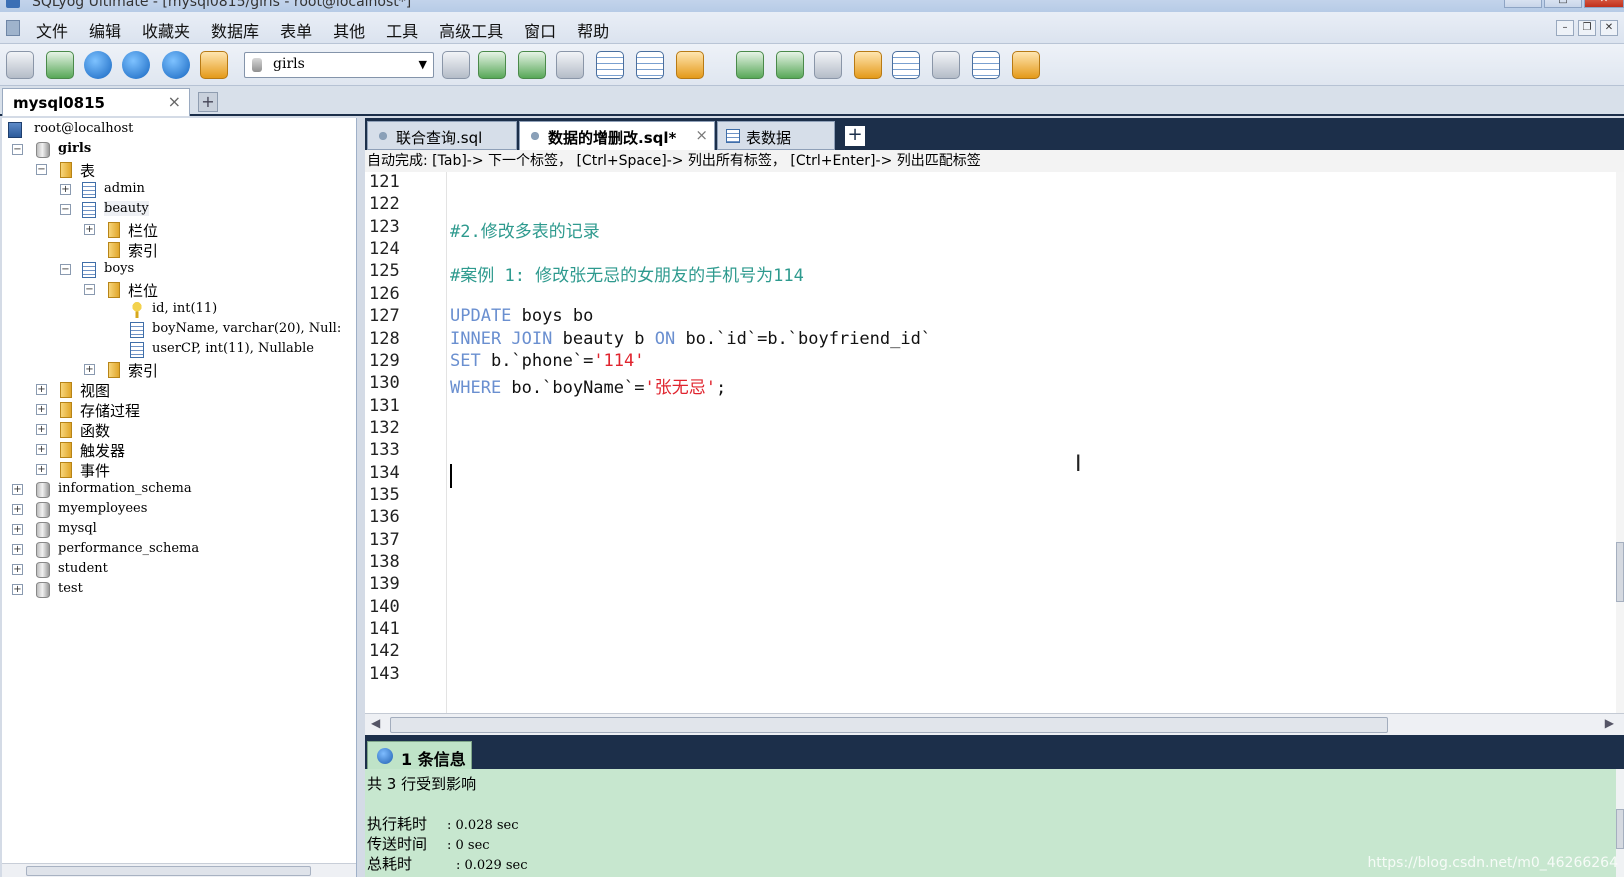 This screenshot has width=1624, height=877. I want to click on menu-help: 帮助, so click(593, 30).